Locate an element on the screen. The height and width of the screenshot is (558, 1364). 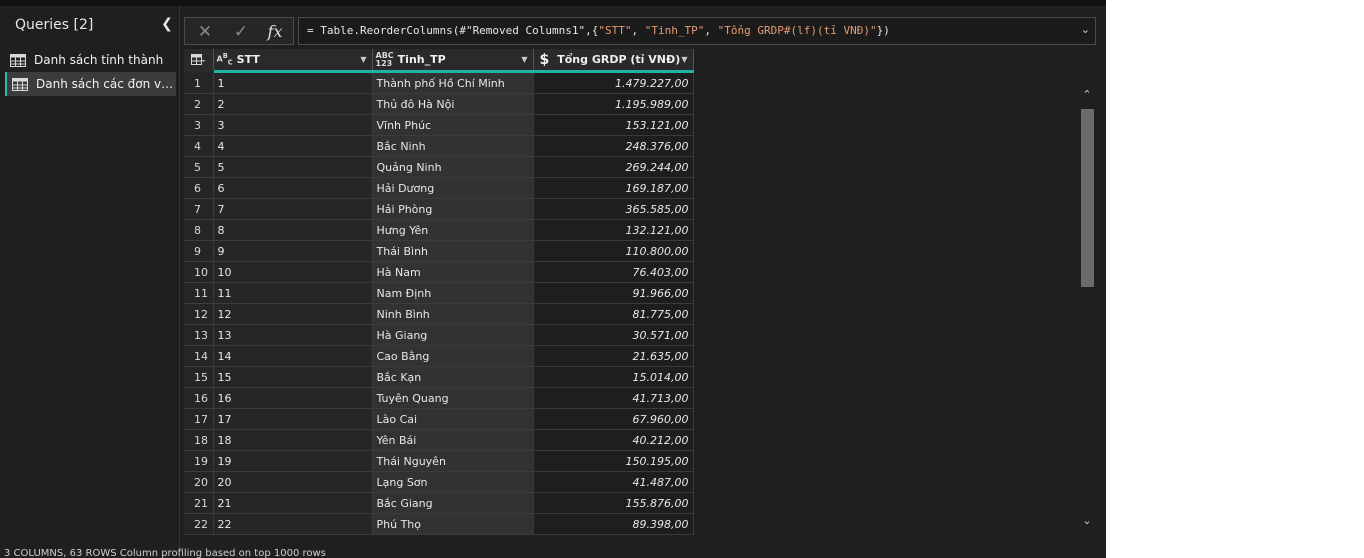
cell-stt: 15 is located at coordinates (293, 377).